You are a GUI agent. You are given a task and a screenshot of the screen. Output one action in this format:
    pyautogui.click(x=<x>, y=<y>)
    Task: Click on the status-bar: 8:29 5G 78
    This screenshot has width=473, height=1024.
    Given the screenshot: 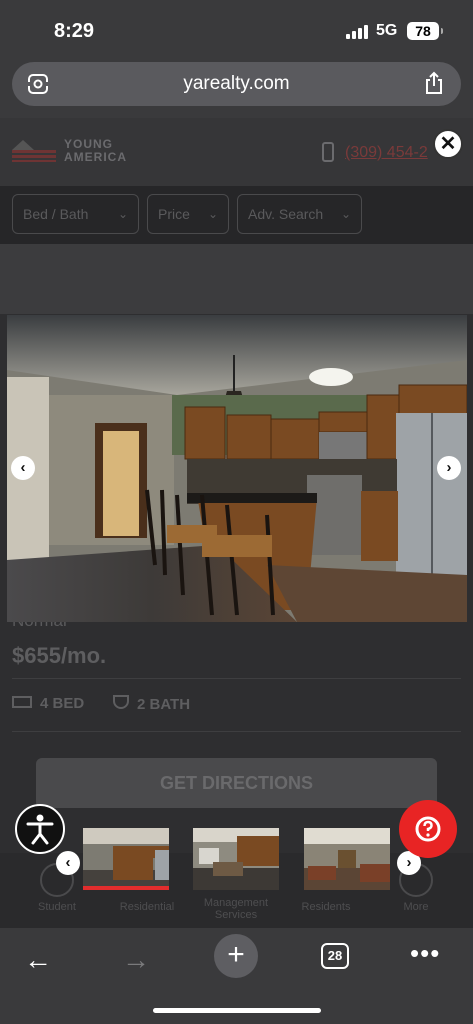 What is the action you would take?
    pyautogui.click(x=236, y=29)
    